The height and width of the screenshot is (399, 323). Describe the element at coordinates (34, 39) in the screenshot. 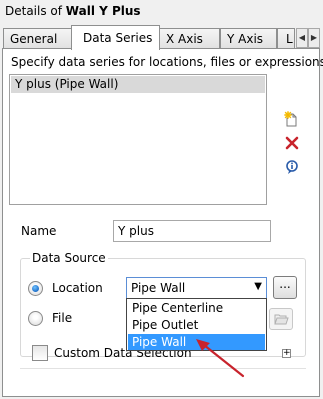

I see `tab-label: General` at that location.